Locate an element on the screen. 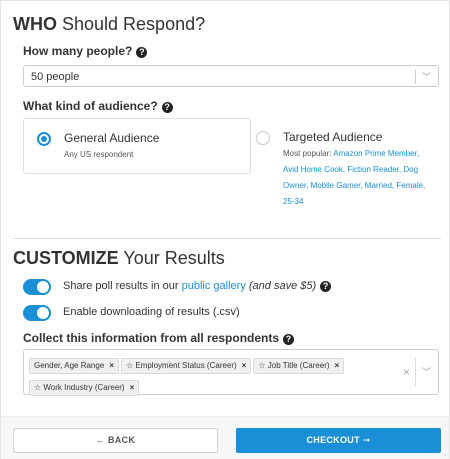  respondent-count-select: 50 people ﹀ is located at coordinates (231, 76).